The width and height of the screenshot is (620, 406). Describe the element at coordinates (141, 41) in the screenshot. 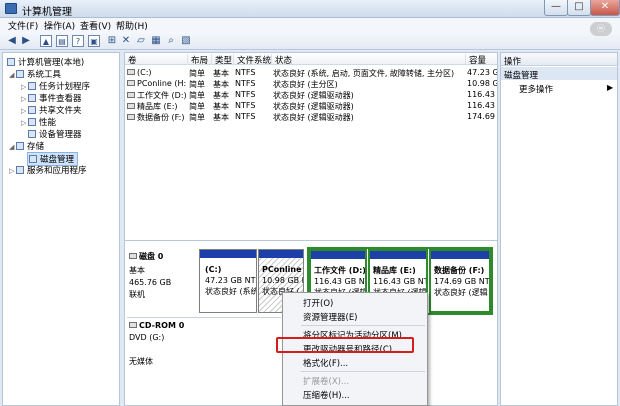

I see `open-icon: ▱` at that location.